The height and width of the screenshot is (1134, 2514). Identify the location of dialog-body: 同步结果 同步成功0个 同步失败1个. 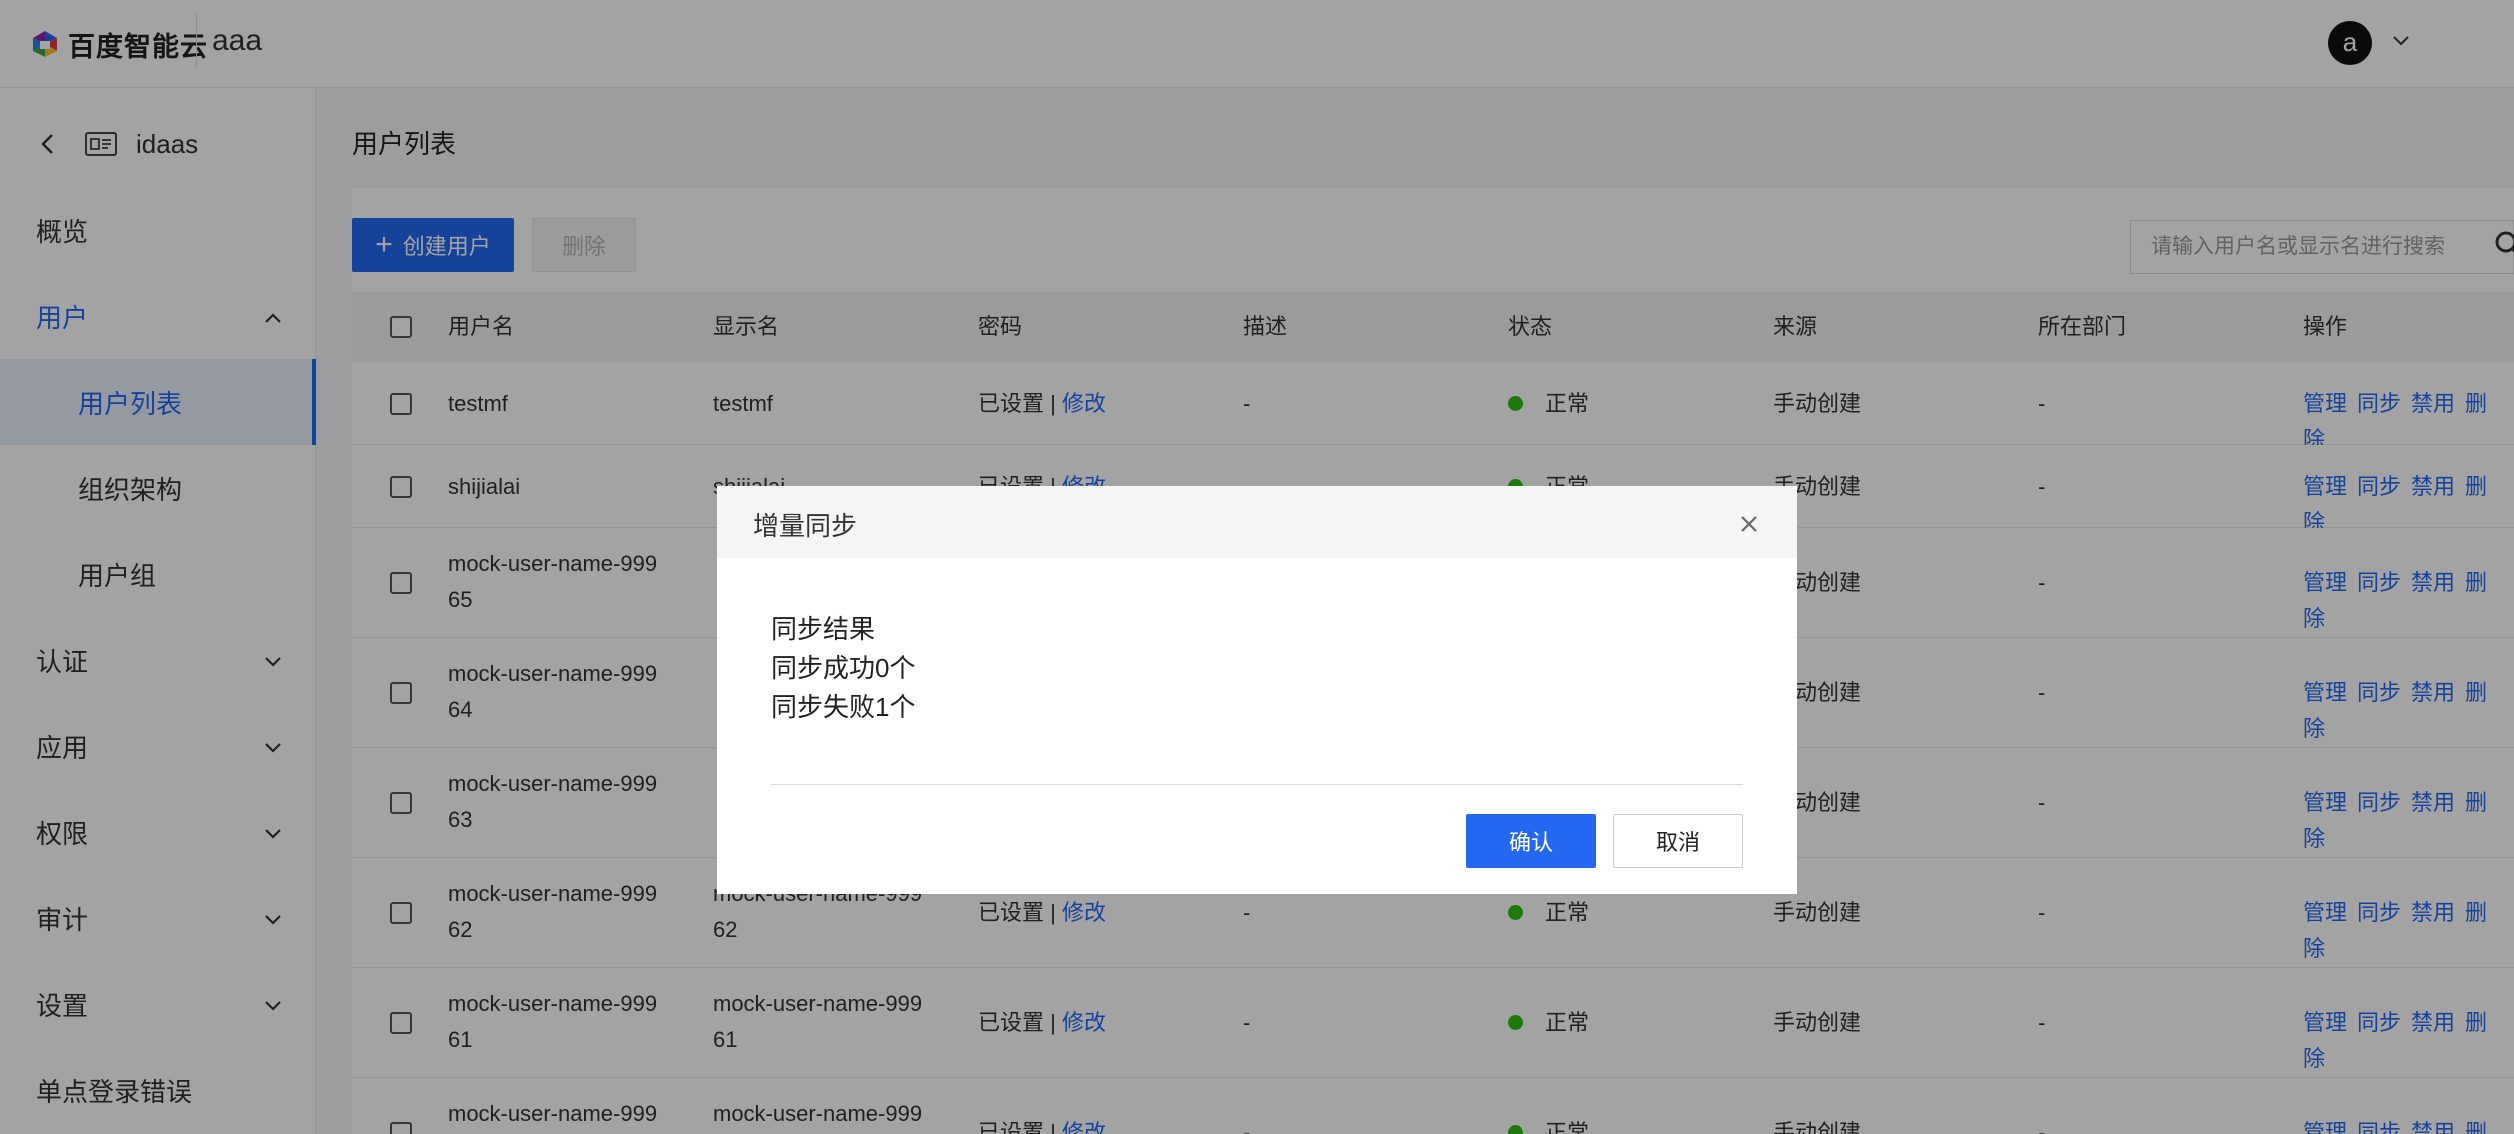
(843, 668).